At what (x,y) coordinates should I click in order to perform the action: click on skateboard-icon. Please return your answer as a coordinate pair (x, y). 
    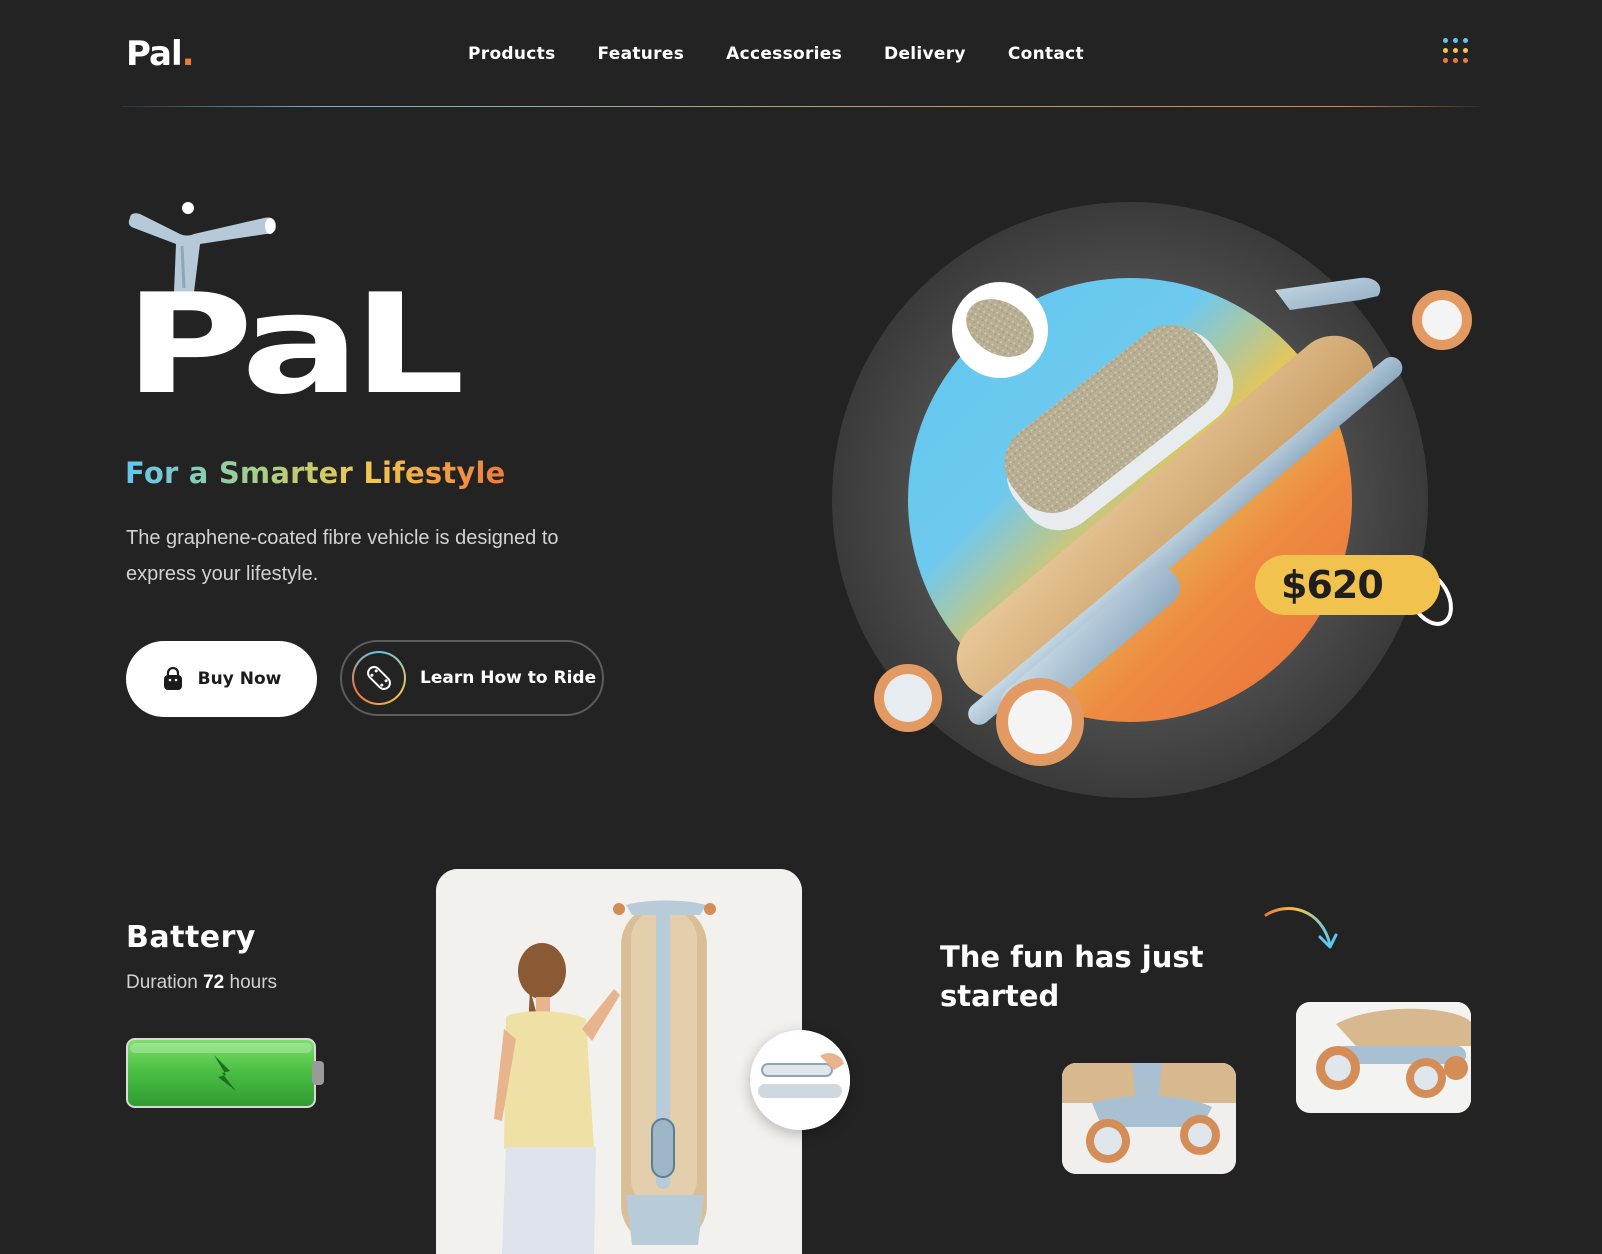
    Looking at the image, I should click on (379, 678).